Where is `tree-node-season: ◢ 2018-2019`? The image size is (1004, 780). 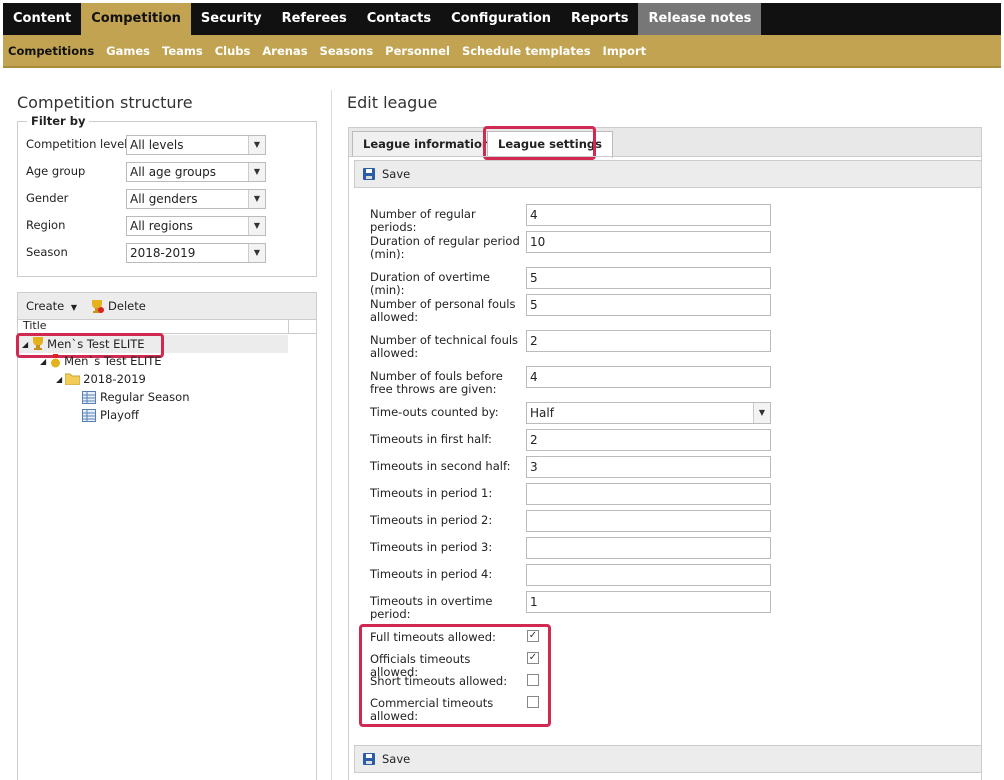 tree-node-season: ◢ 2018-2019 is located at coordinates (101, 379).